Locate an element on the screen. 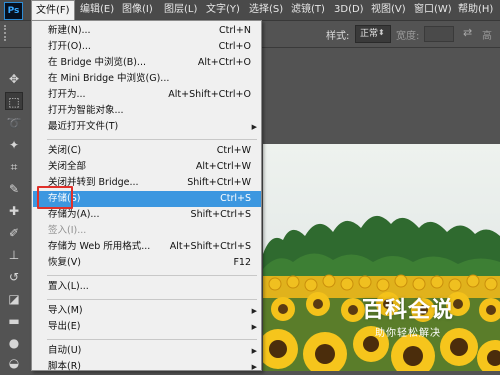  menu-type: 文字(Y) is located at coordinates (223, 10).